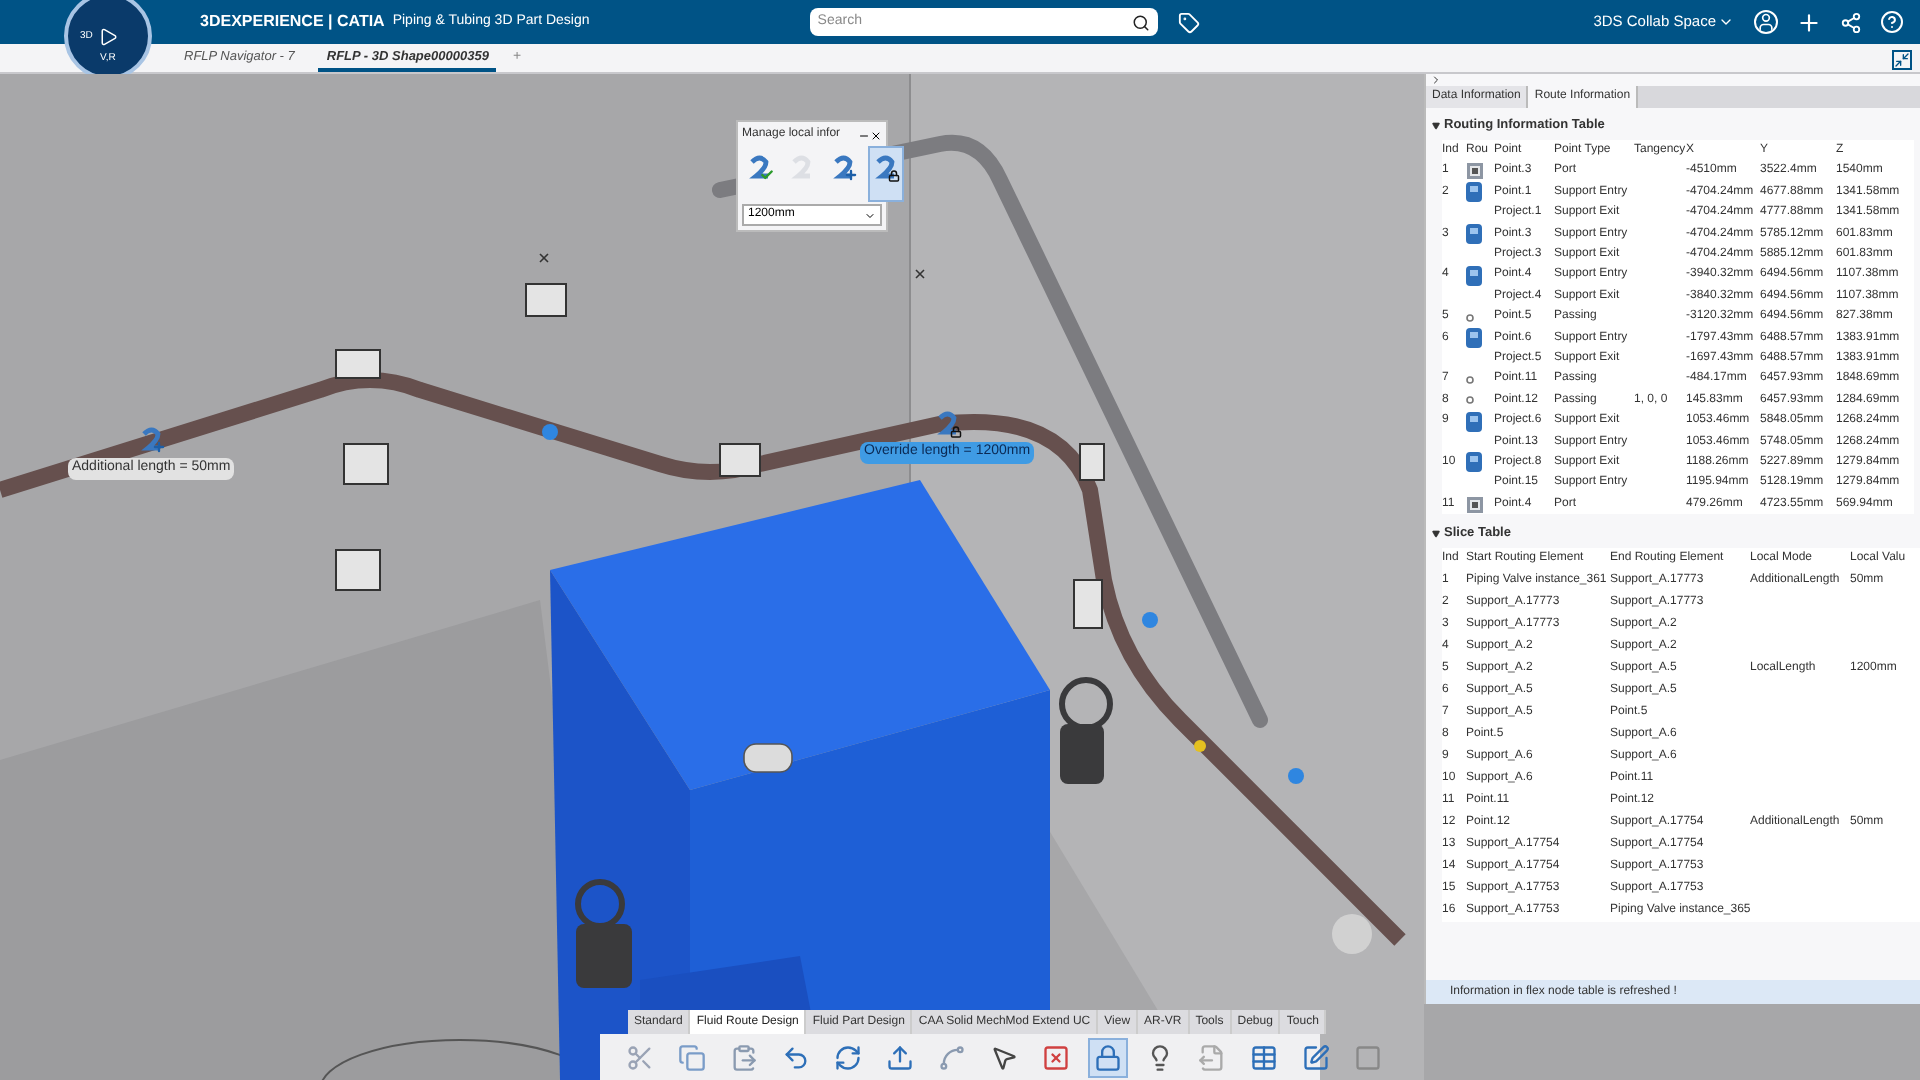  I want to click on mode-button, so click(886, 174).